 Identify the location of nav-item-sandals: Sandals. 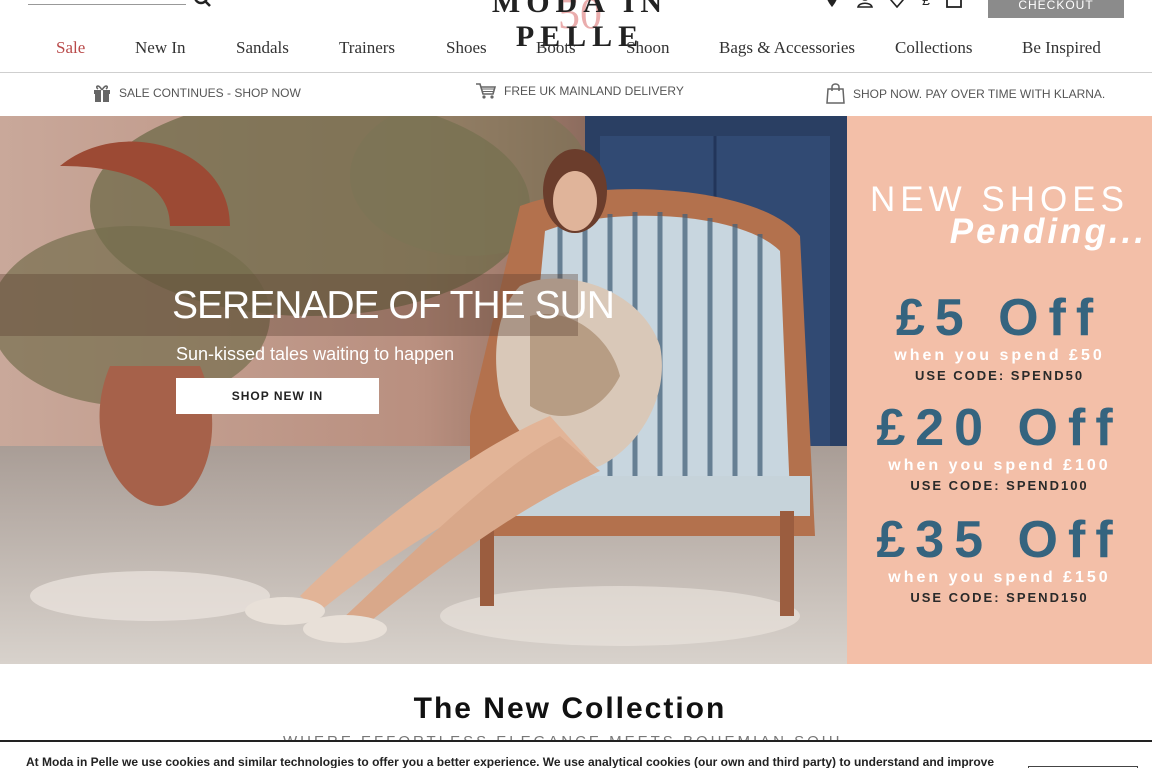
(262, 48).